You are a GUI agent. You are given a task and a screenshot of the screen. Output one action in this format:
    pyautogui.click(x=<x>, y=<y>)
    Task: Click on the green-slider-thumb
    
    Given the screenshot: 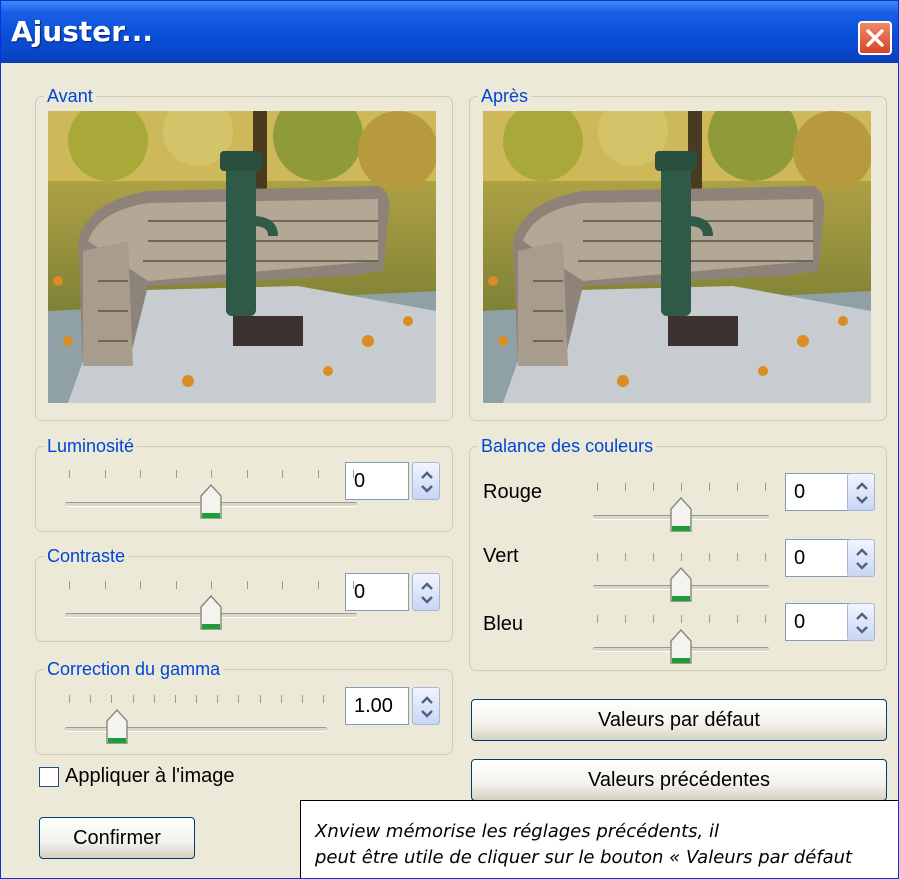 What is the action you would take?
    pyautogui.click(x=681, y=584)
    